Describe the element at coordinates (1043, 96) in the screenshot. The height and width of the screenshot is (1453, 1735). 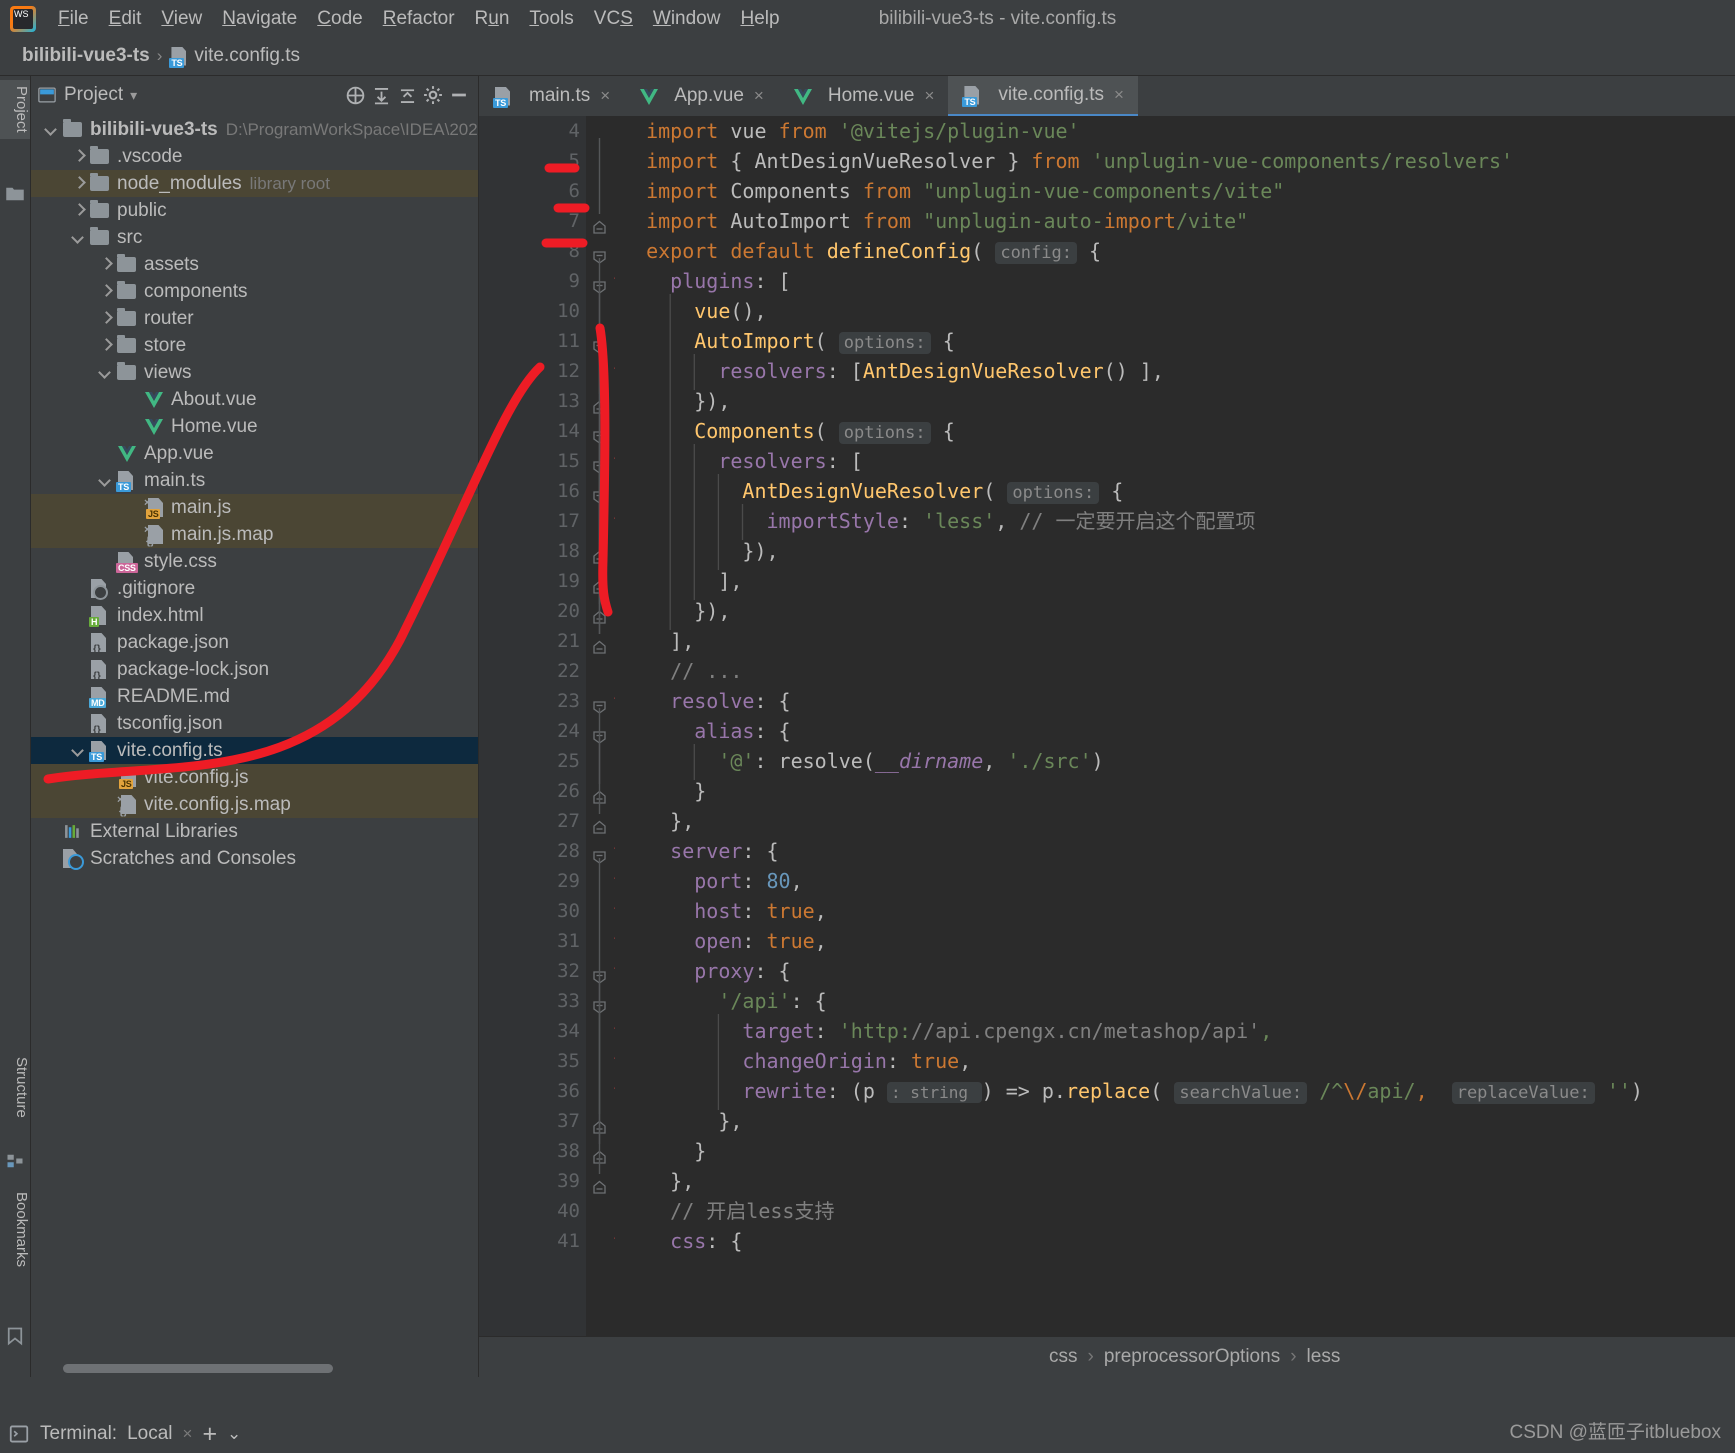
I see `editor-tab: TSvite.config.ts×` at that location.